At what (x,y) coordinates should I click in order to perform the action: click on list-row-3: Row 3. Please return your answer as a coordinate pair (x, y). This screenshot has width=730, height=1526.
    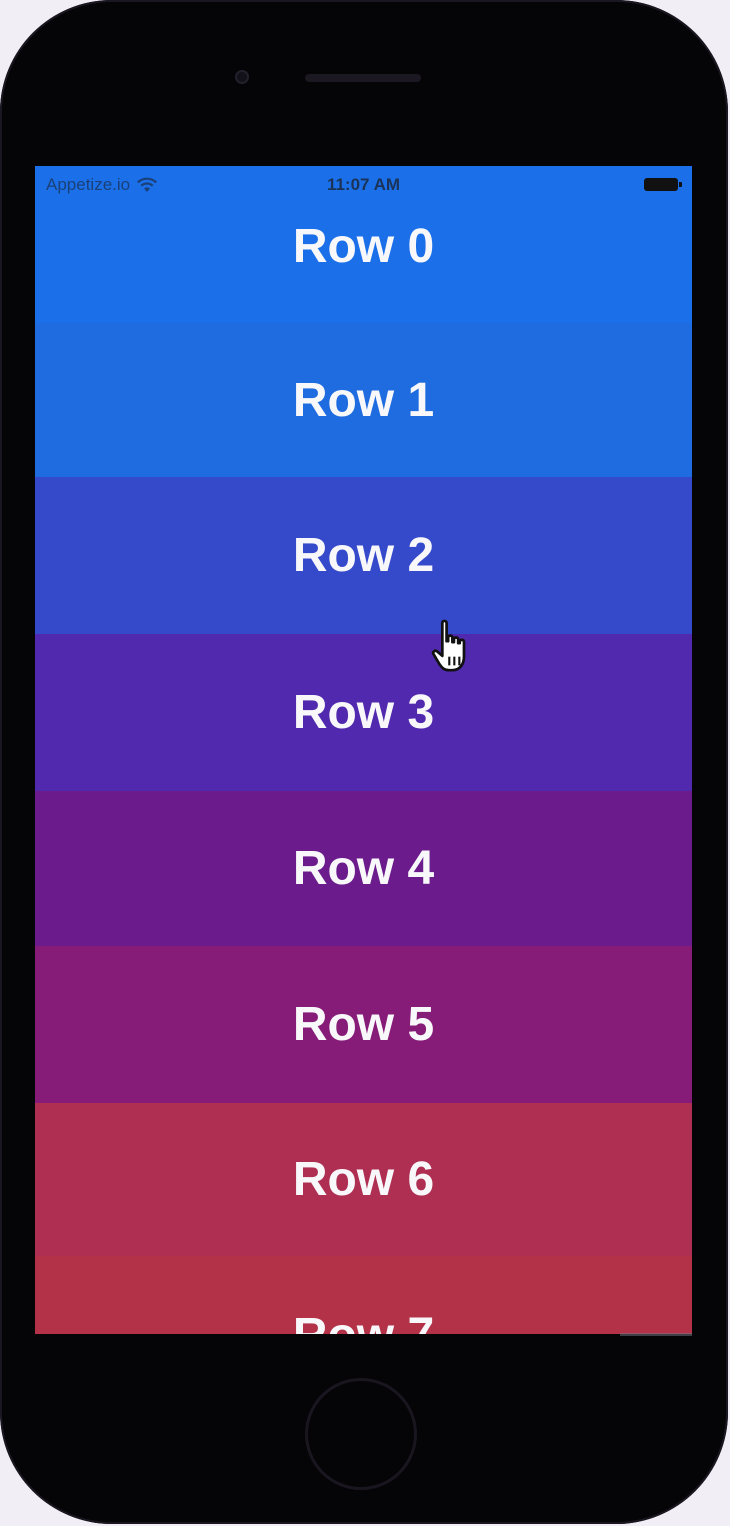
    Looking at the image, I should click on (363, 712).